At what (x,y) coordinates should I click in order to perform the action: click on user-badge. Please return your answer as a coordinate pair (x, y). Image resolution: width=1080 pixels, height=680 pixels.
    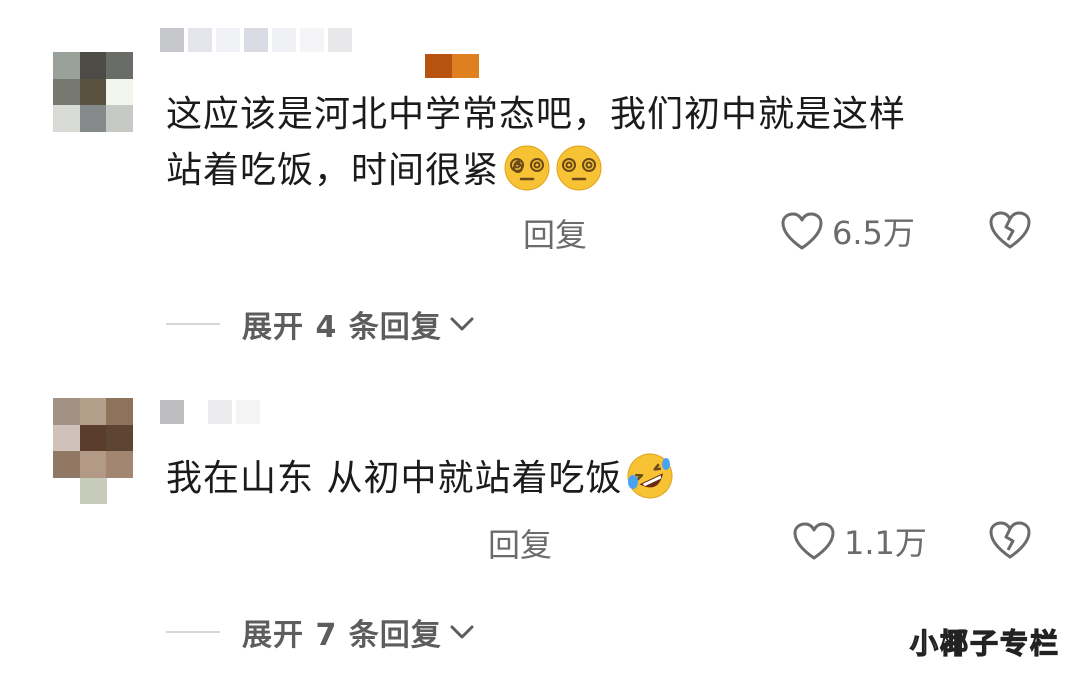
    Looking at the image, I should click on (452, 66).